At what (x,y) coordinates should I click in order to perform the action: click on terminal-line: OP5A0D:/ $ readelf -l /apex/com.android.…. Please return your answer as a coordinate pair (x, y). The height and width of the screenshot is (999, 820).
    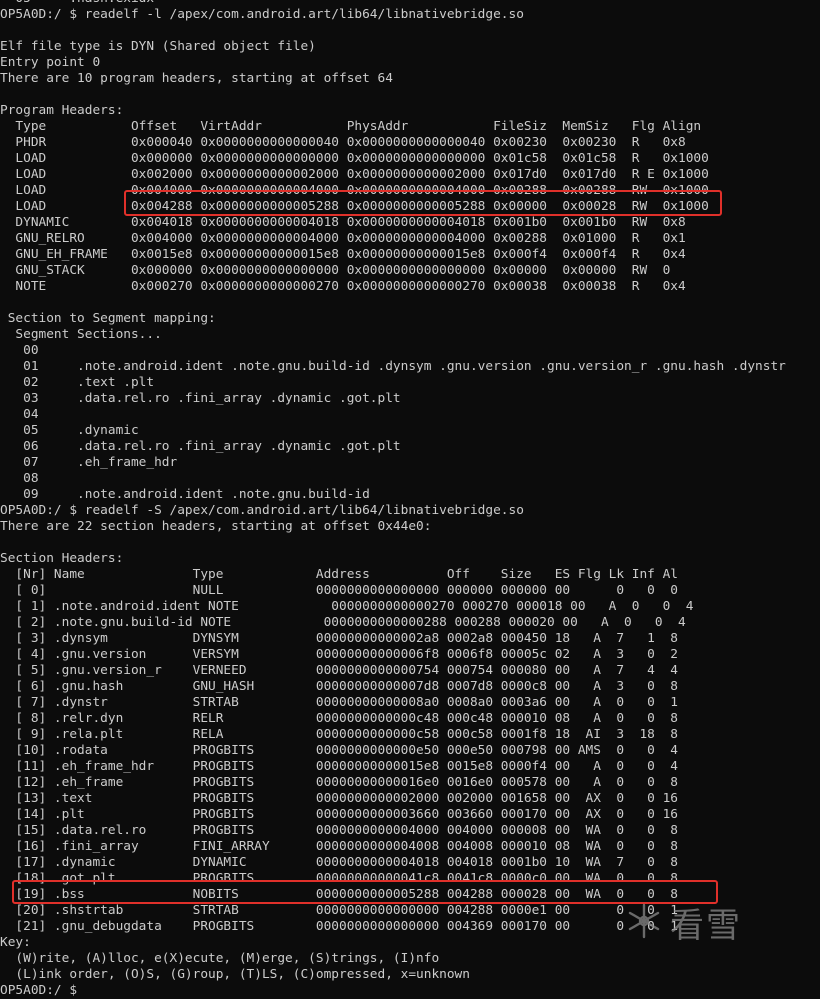
    Looking at the image, I should click on (262, 14).